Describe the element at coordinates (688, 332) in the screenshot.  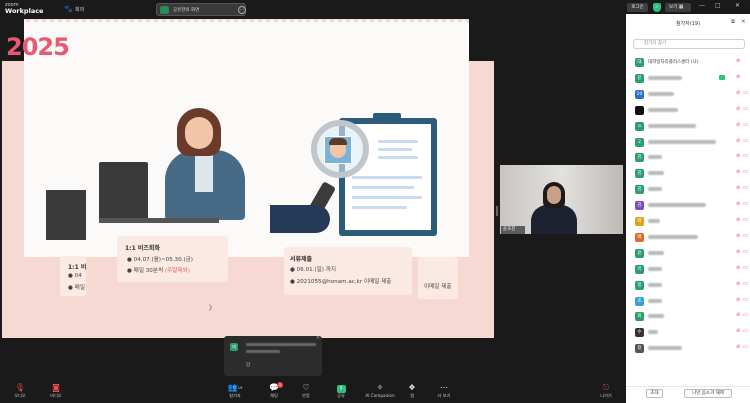
I see `participant-row: 수 ⊘ ▭` at that location.